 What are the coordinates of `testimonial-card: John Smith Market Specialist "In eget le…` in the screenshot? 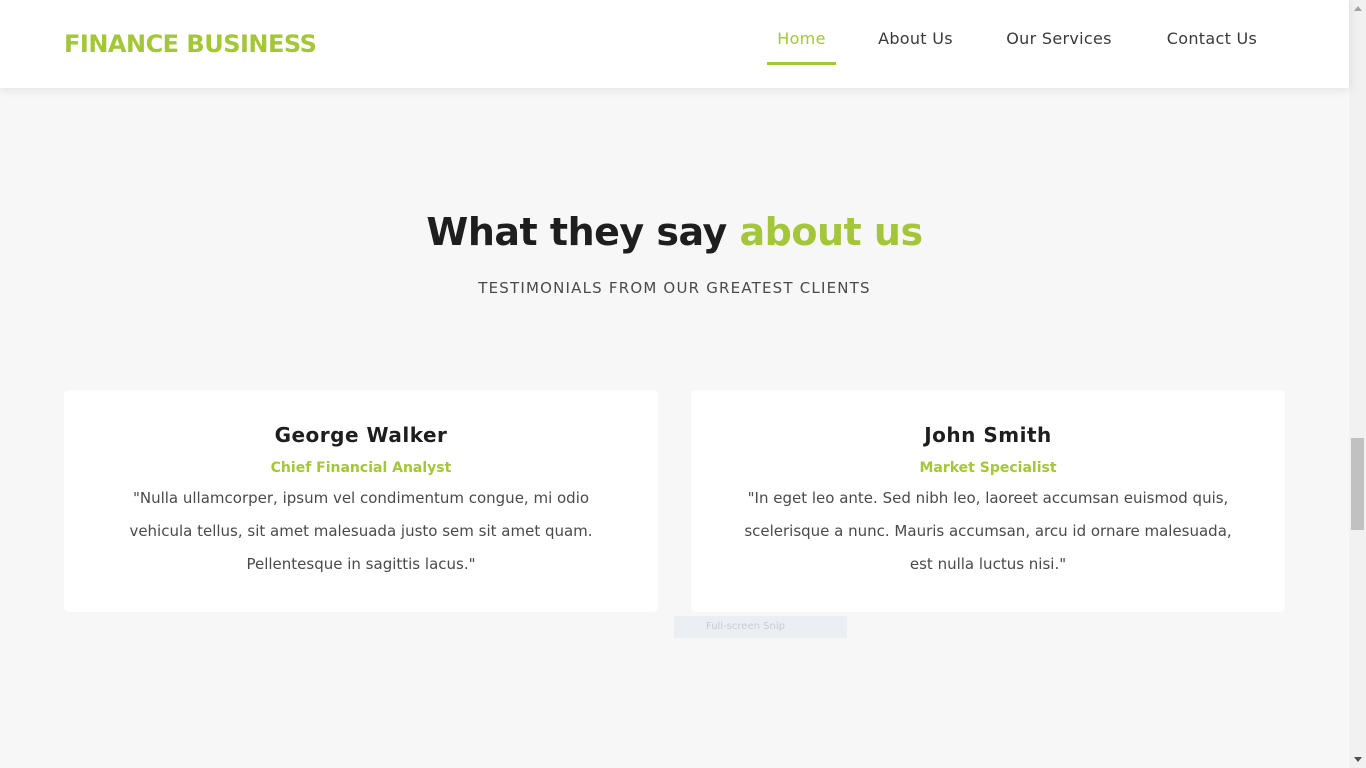 It's located at (988, 501).